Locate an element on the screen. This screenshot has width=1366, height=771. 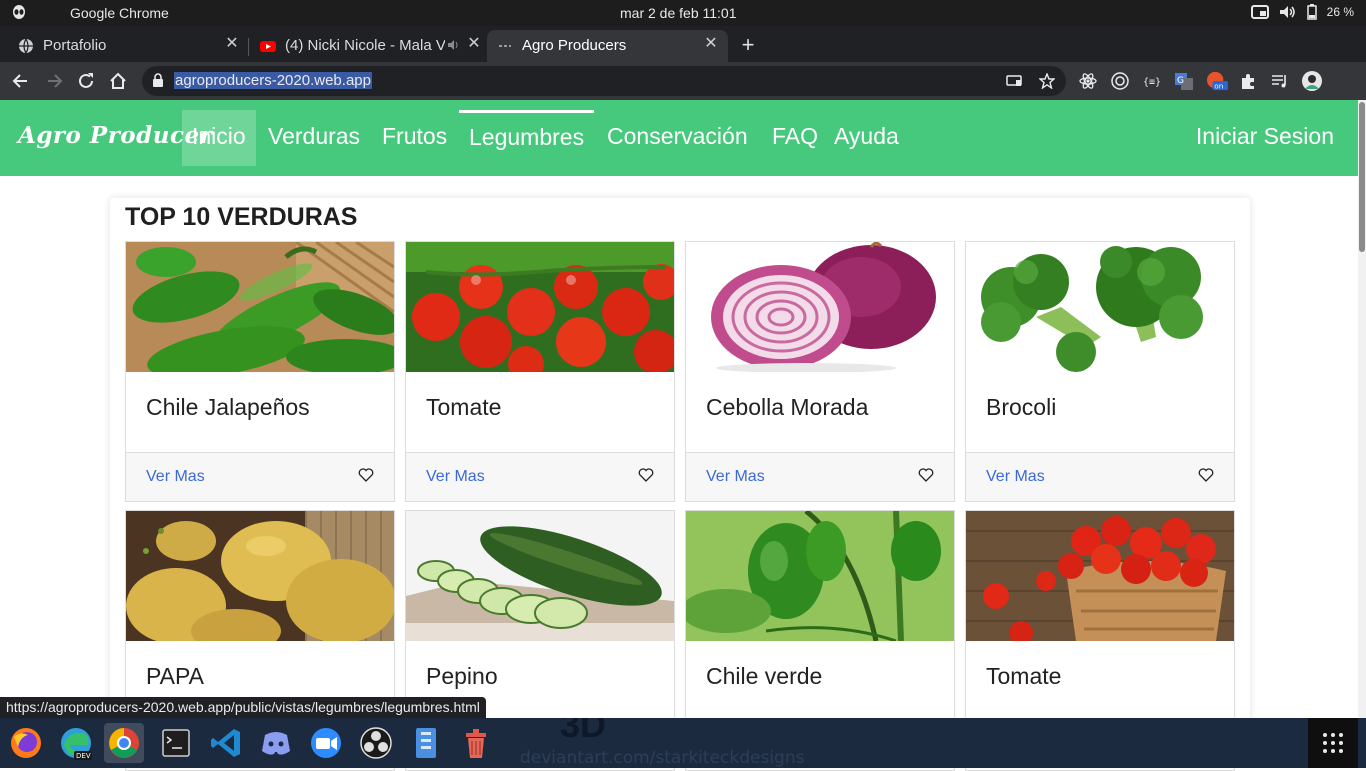
page-icon is located at coordinates (505, 46).